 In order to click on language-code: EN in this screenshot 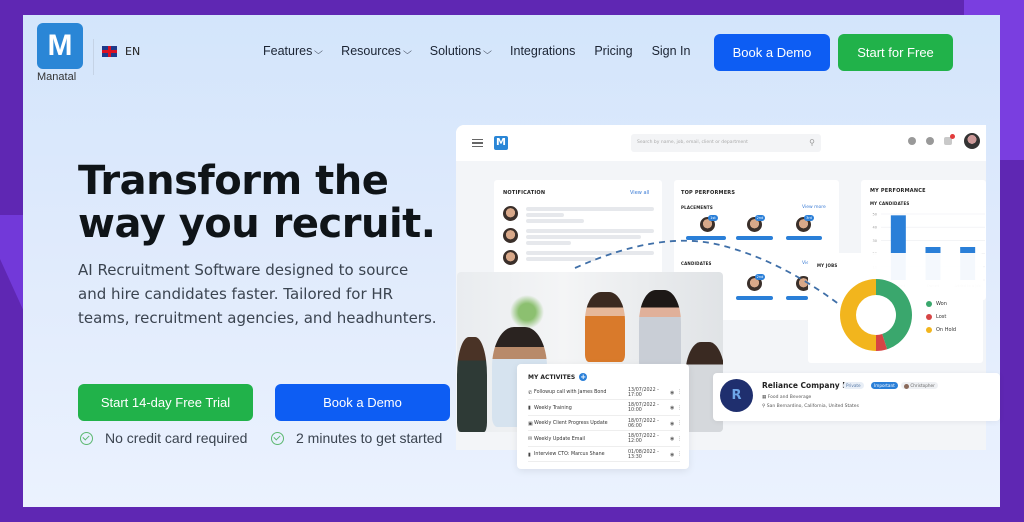, I will do `click(133, 51)`.